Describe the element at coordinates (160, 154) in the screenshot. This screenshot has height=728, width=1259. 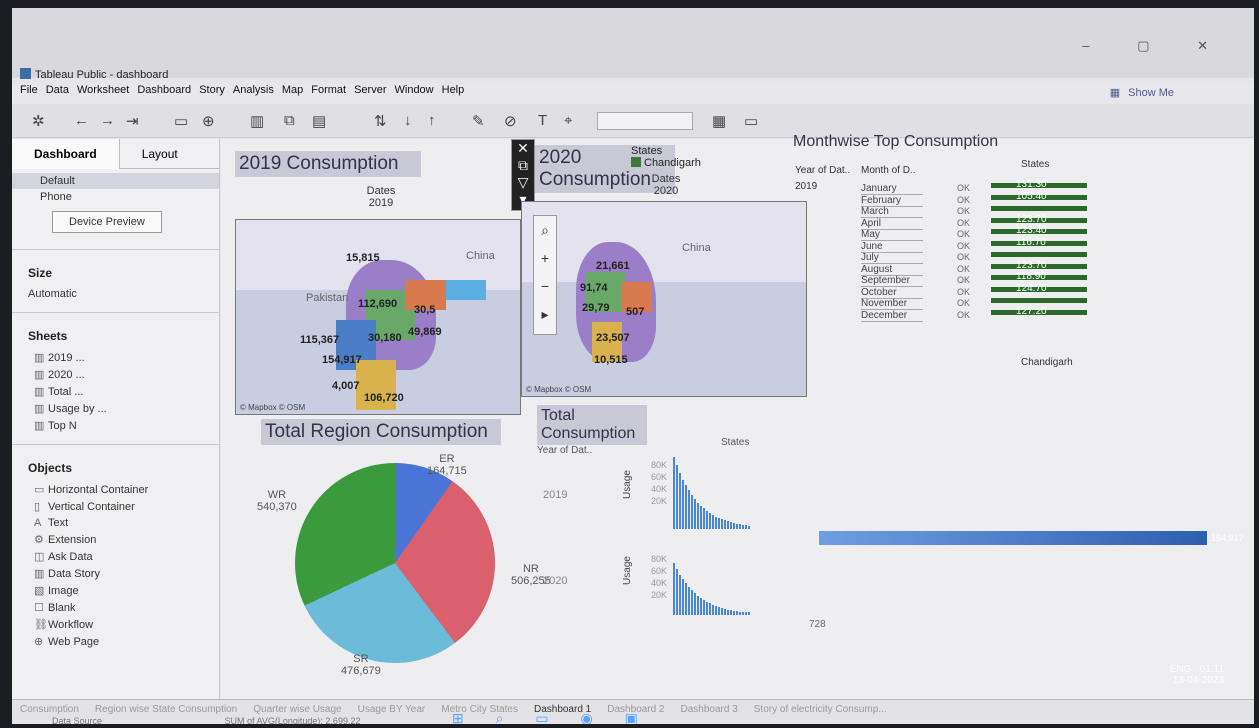
I see `tab-layout: Layout` at that location.